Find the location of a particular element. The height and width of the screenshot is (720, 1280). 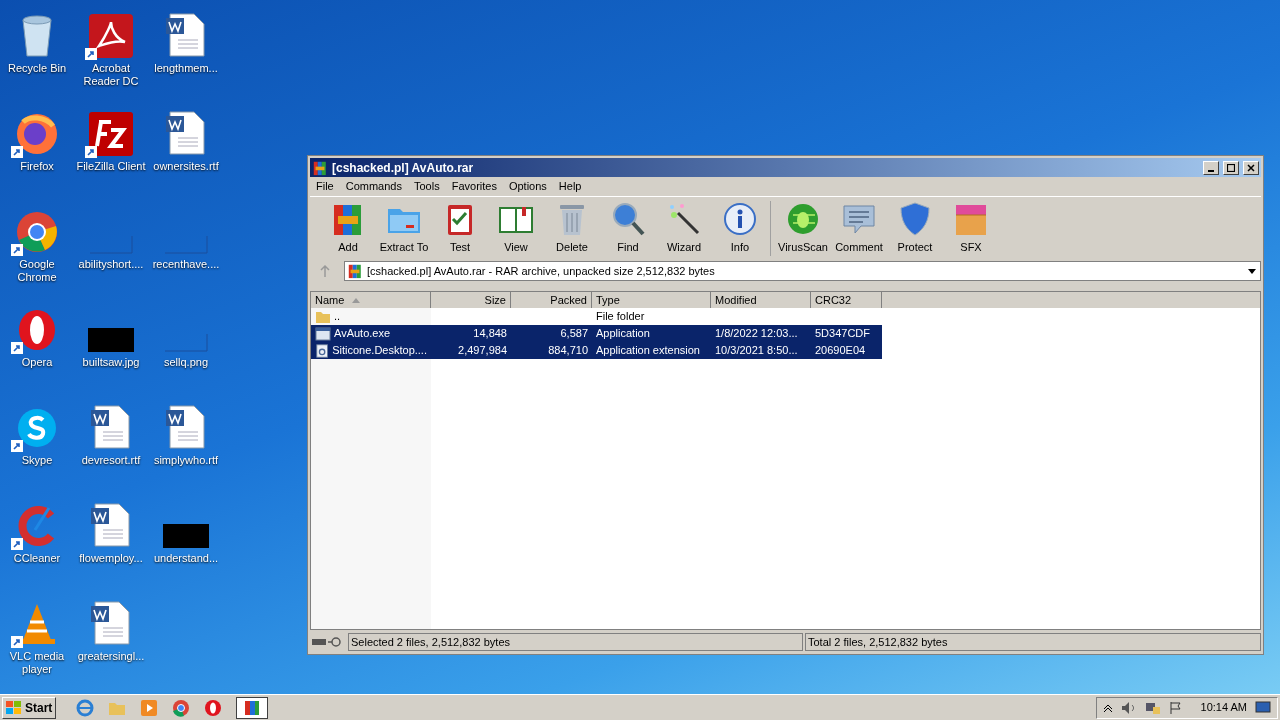

close-icon is located at coordinates (1251, 167).